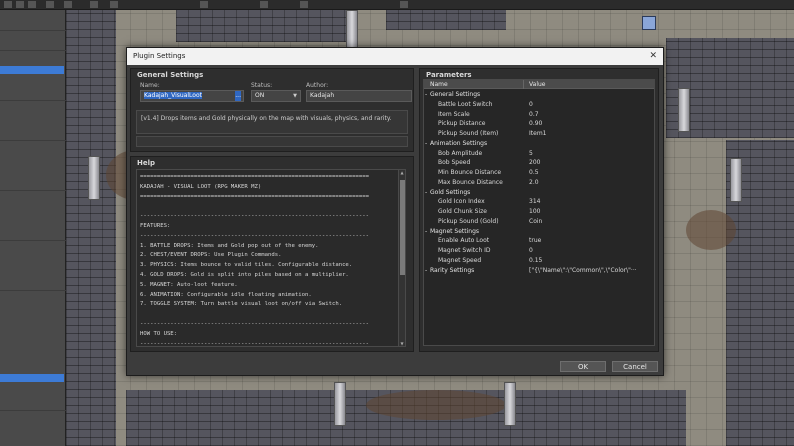 This screenshot has width=794, height=446. Describe the element at coordinates (535, 163) in the screenshot. I see `parameter-value: 200` at that location.